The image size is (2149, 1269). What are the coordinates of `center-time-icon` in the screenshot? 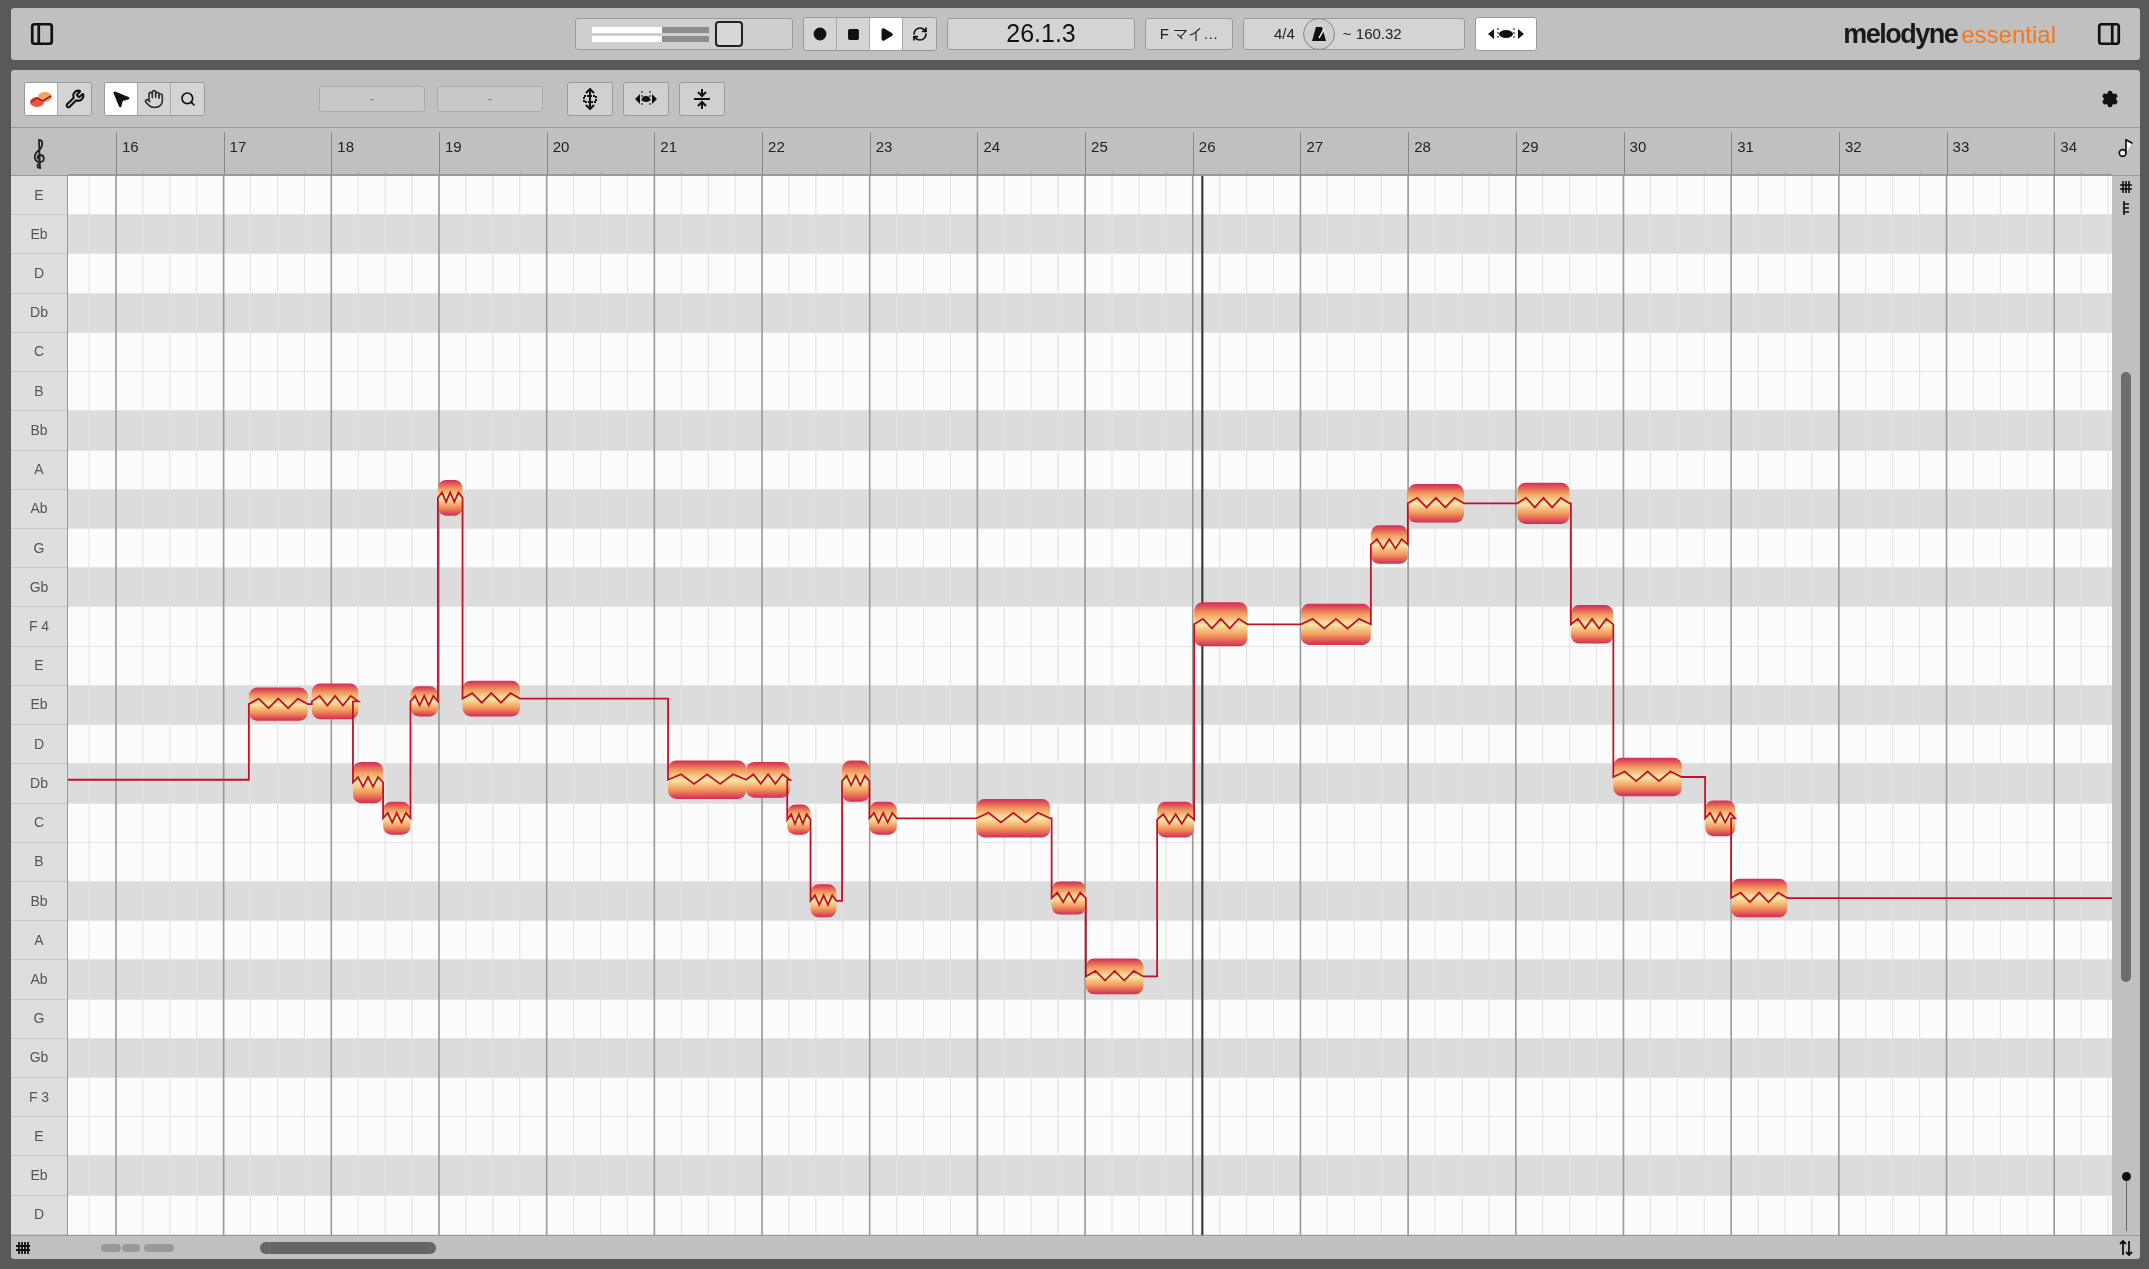 It's located at (646, 98).